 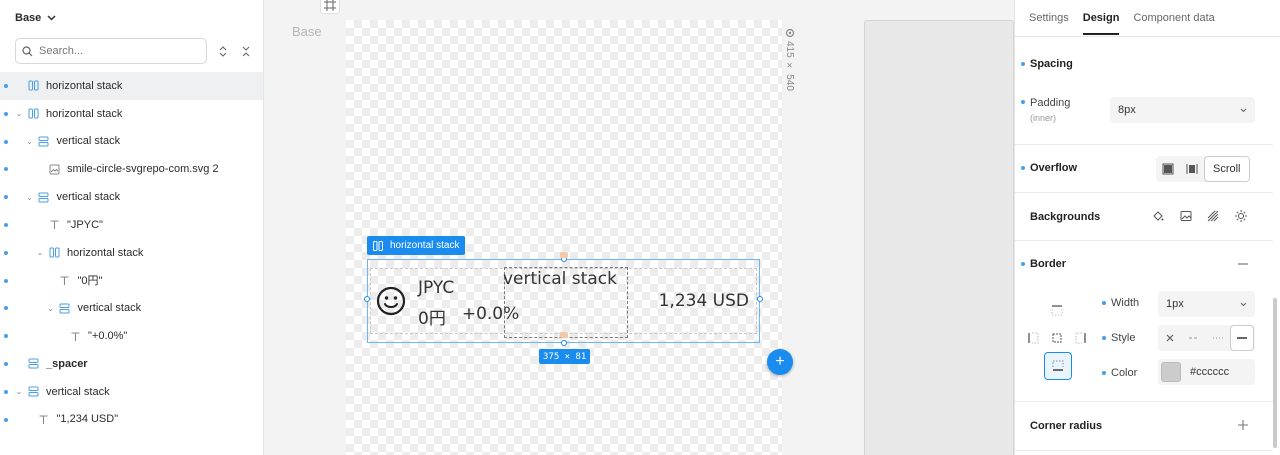 I want to click on tab-settings: Settings, so click(x=1049, y=23).